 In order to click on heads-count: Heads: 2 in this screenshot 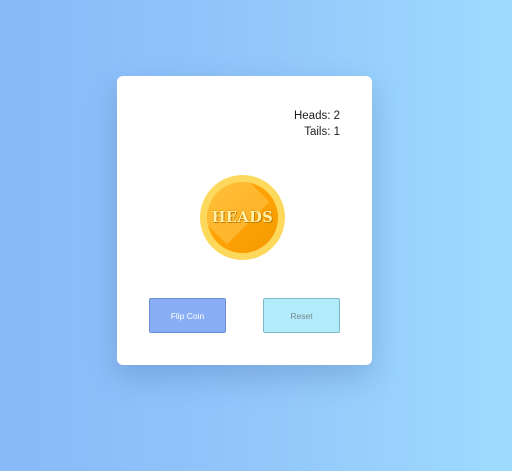, I will do `click(316, 116)`.